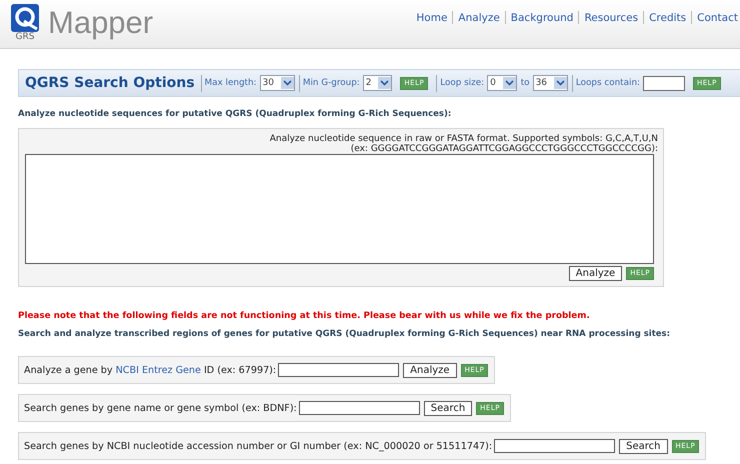  What do you see at coordinates (345, 334) in the screenshot?
I see `section-heading: Search and analyze transcribed regions of genes for putative QGRS (Quadruplex forming G-Rich Sequences) near RNA processing sites:` at bounding box center [345, 334].